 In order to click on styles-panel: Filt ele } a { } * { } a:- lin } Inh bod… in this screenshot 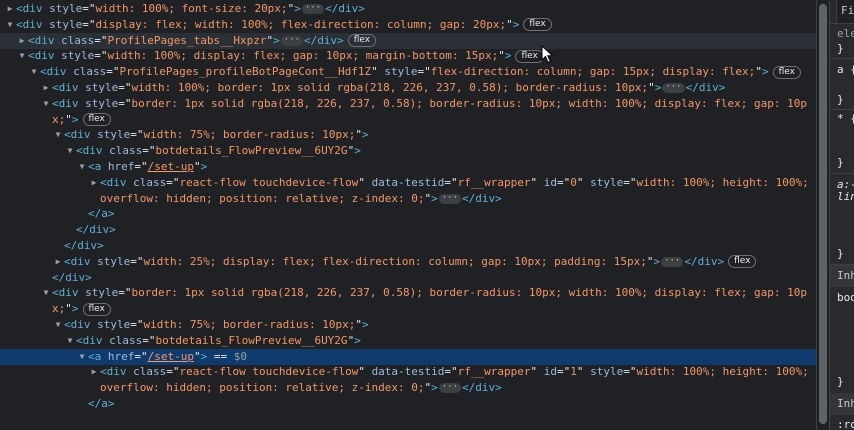, I will do `click(841, 215)`.